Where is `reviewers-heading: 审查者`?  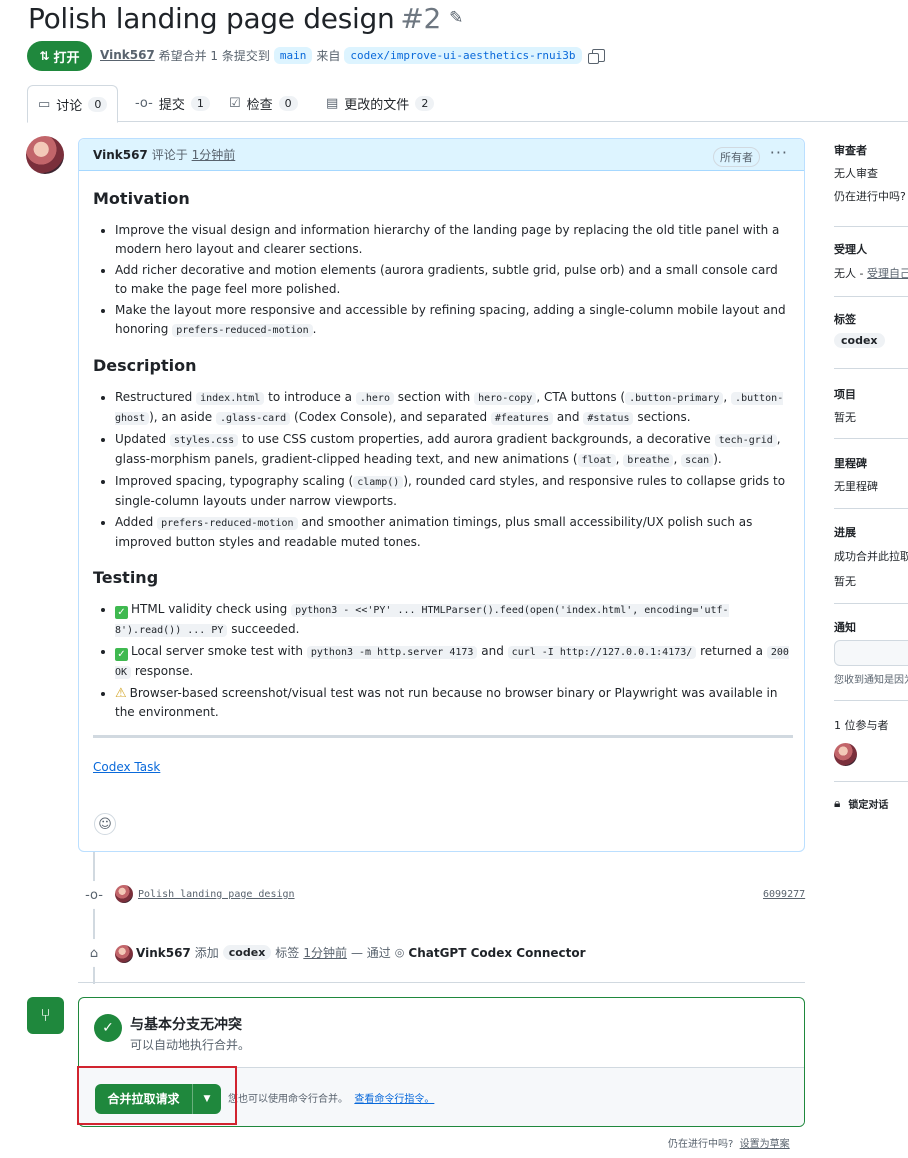 reviewers-heading: 审查者 is located at coordinates (850, 150).